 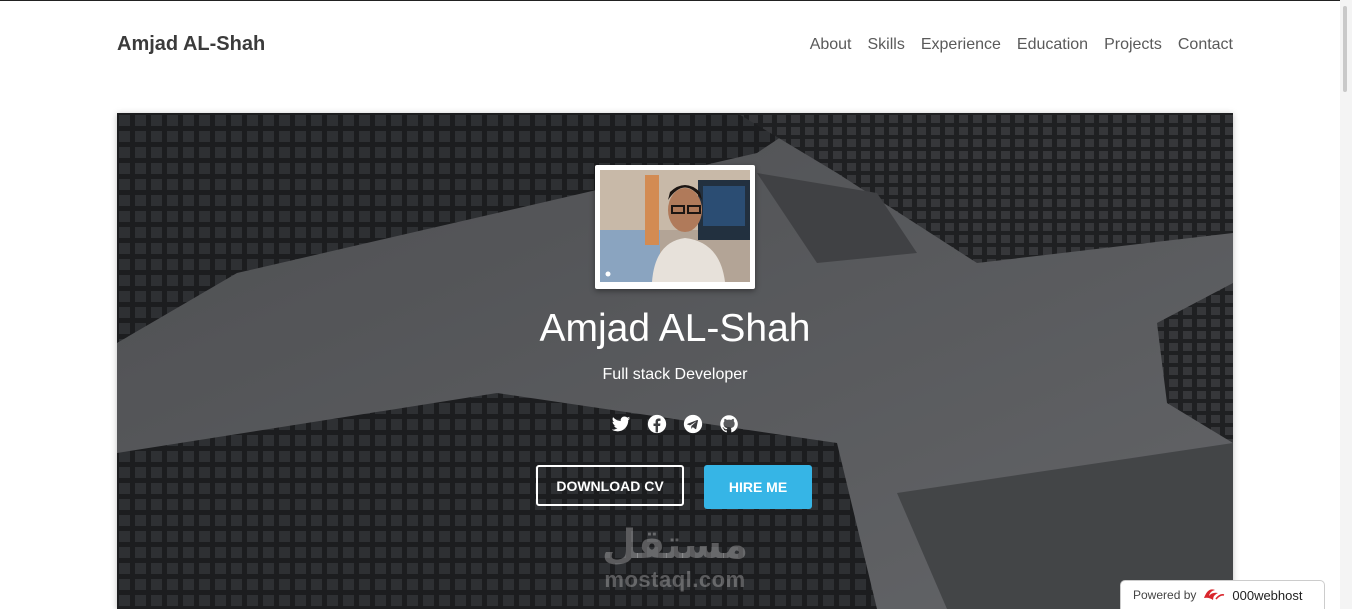 What do you see at coordinates (675, 227) in the screenshot?
I see `profile-photo` at bounding box center [675, 227].